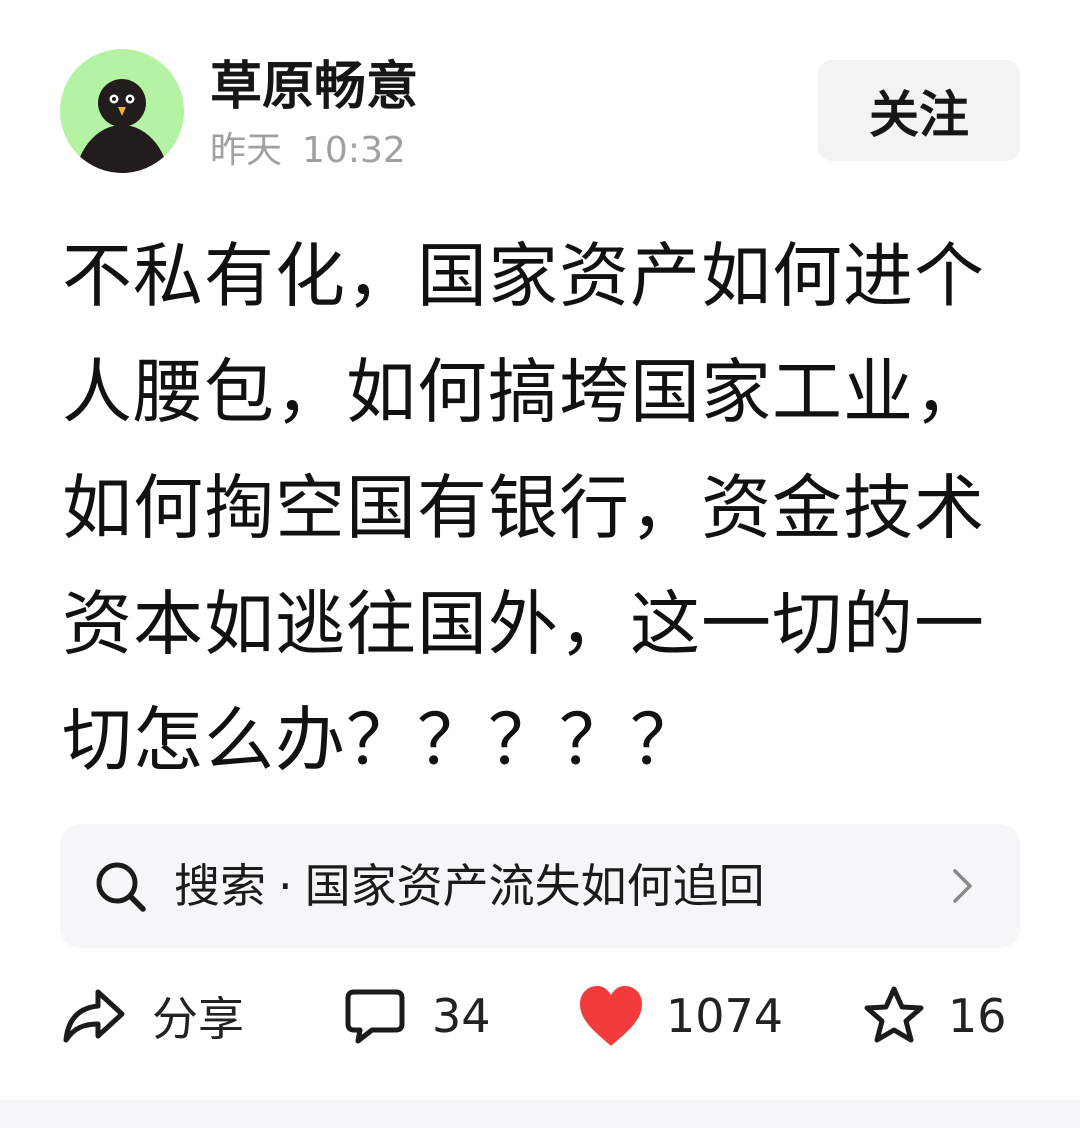 The image size is (1080, 1128). What do you see at coordinates (962, 886) in the screenshot?
I see `chevron-right-icon` at bounding box center [962, 886].